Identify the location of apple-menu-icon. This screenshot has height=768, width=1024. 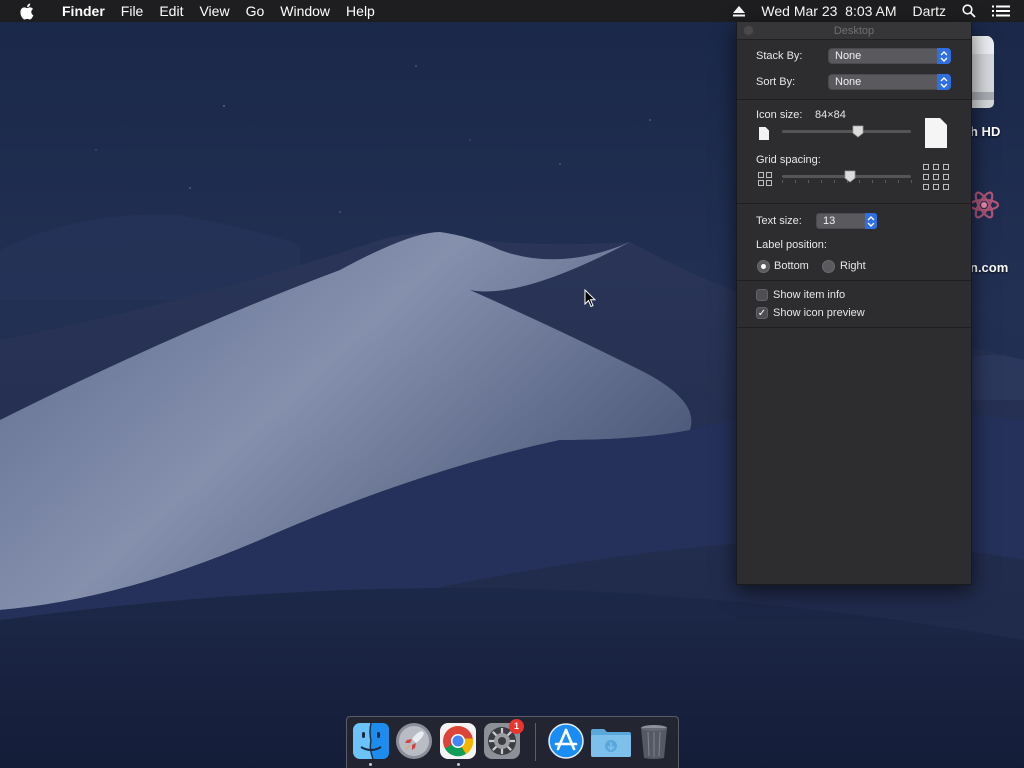
(29, 11).